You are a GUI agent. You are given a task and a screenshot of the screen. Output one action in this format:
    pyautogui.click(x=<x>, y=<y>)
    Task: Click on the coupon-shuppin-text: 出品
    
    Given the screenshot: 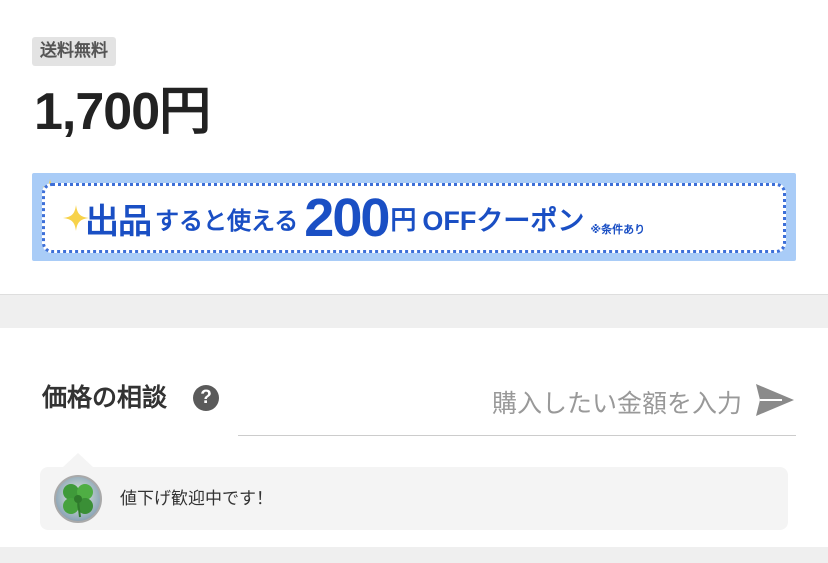 What is the action you would take?
    pyautogui.click(x=118, y=221)
    